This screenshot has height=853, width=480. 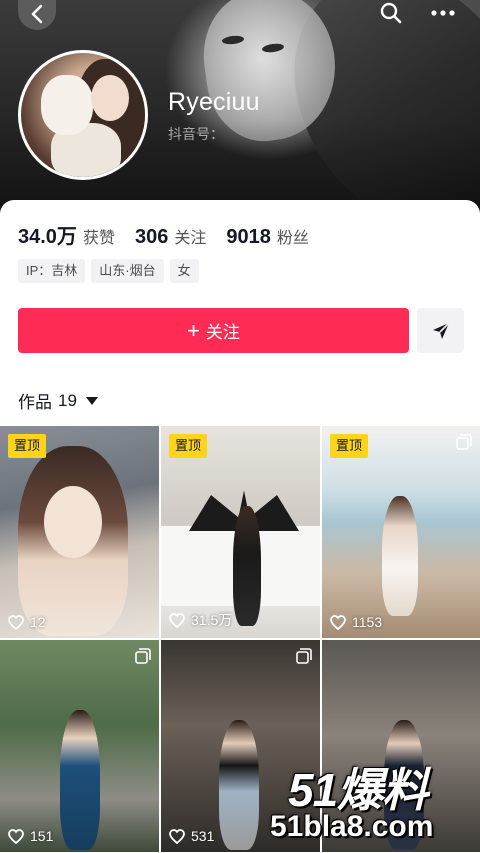 What do you see at coordinates (37, 14) in the screenshot?
I see `chevron-left-icon` at bounding box center [37, 14].